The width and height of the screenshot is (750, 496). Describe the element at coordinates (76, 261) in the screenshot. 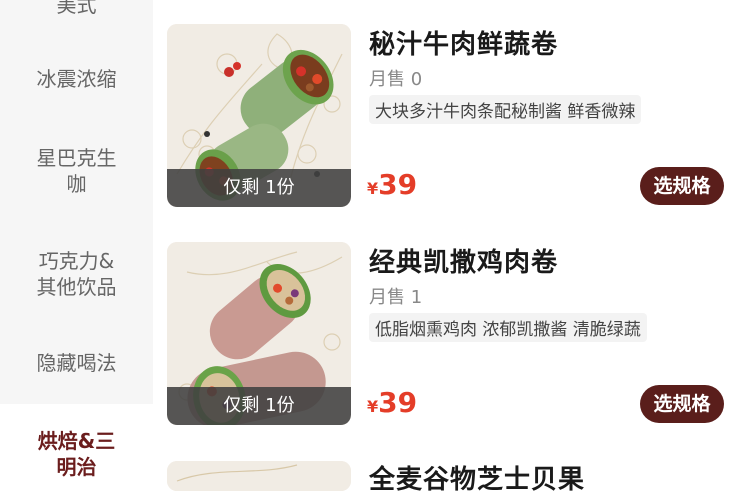

I see `category-label-line1: 巧克力&` at that location.